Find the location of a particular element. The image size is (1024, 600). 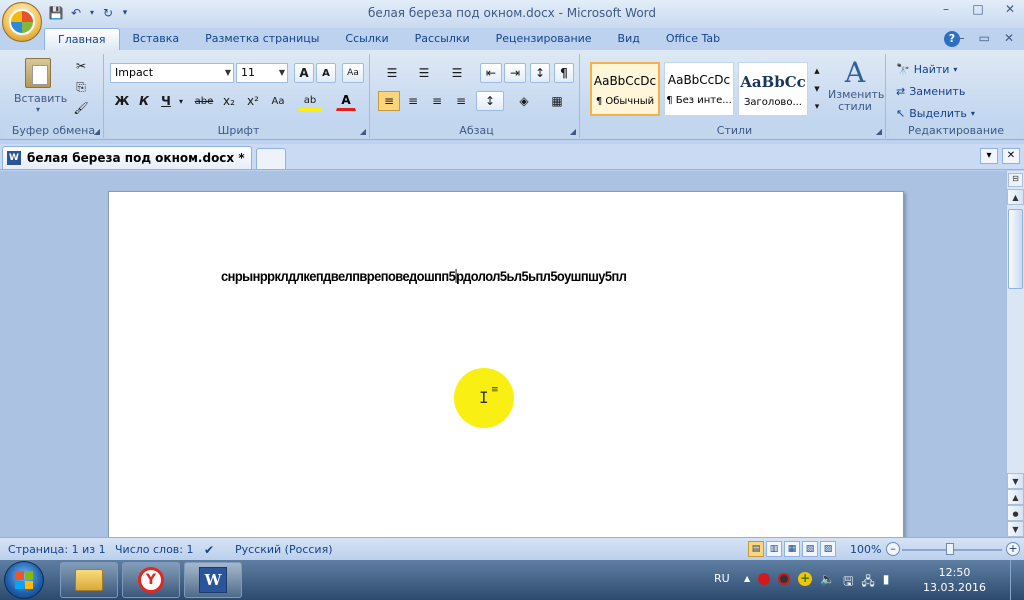

font-size-combo: 11 ▼ is located at coordinates (262, 73).